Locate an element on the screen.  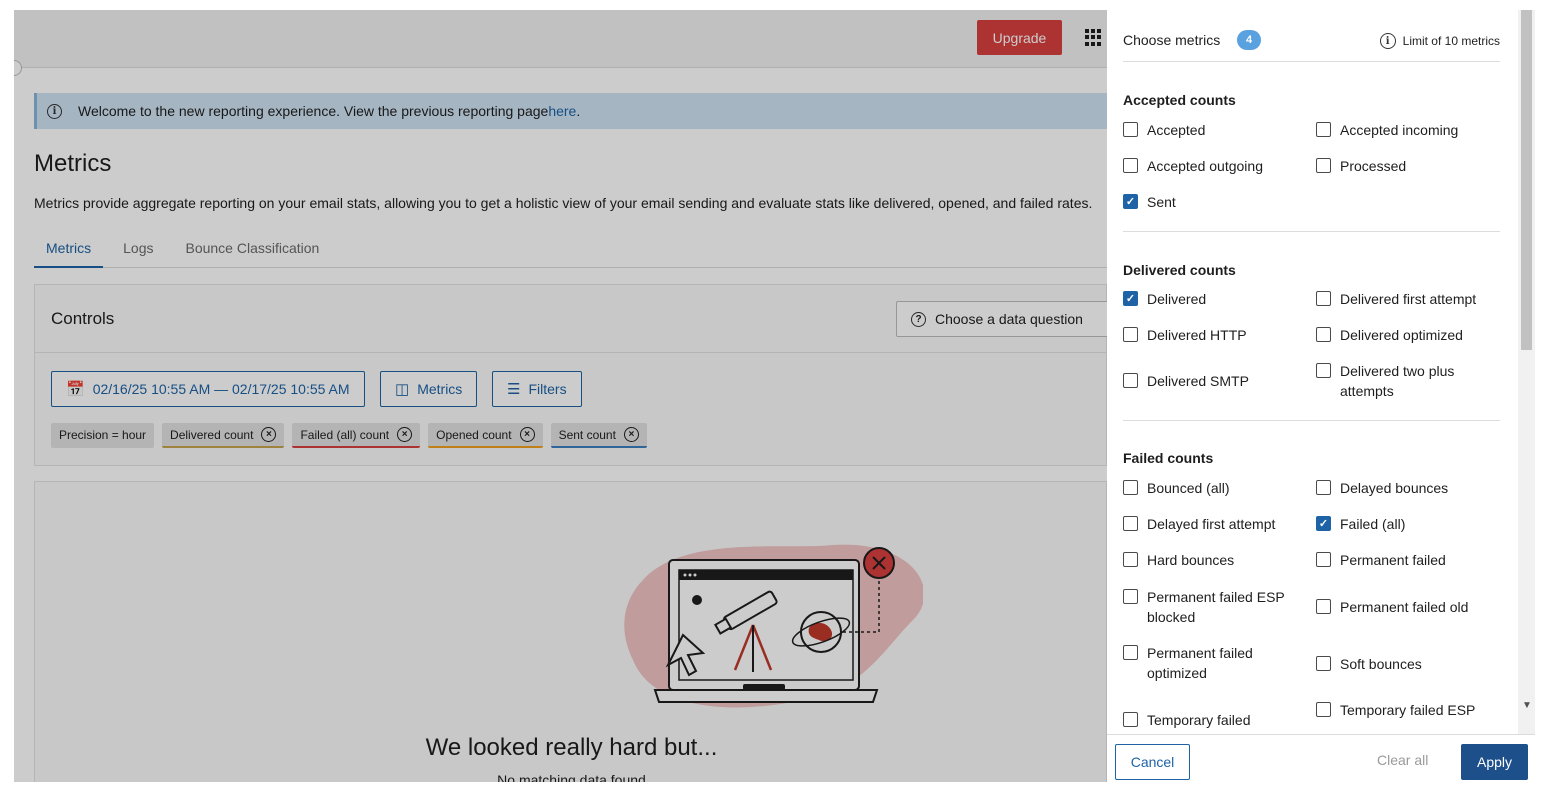
metric-checkbox: Delivered HTTP is located at coordinates (1208, 335).